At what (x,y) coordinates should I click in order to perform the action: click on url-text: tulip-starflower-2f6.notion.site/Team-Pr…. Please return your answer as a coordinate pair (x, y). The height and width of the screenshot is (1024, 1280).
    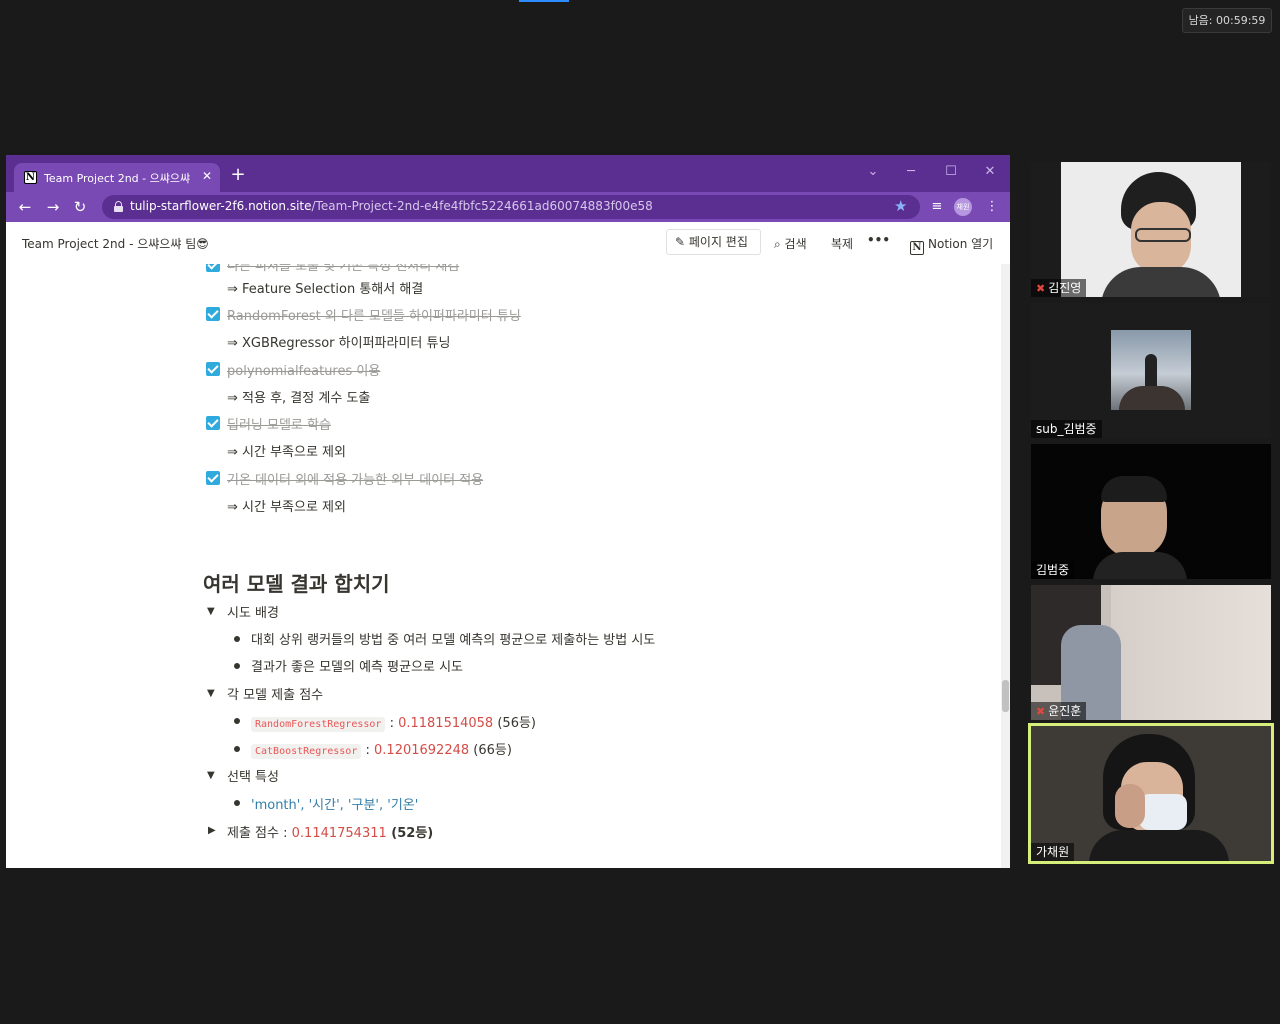
    Looking at the image, I should click on (391, 206).